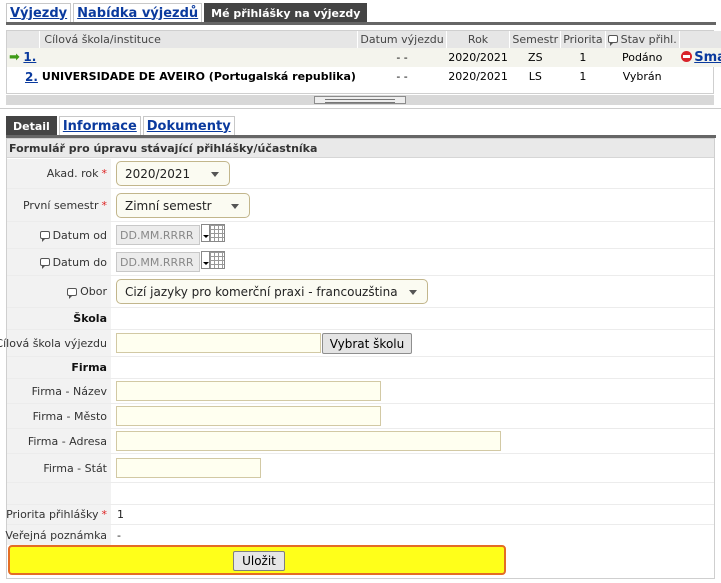  Describe the element at coordinates (642, 39) in the screenshot. I see `col-stav-prihl: Stav přihl.` at that location.